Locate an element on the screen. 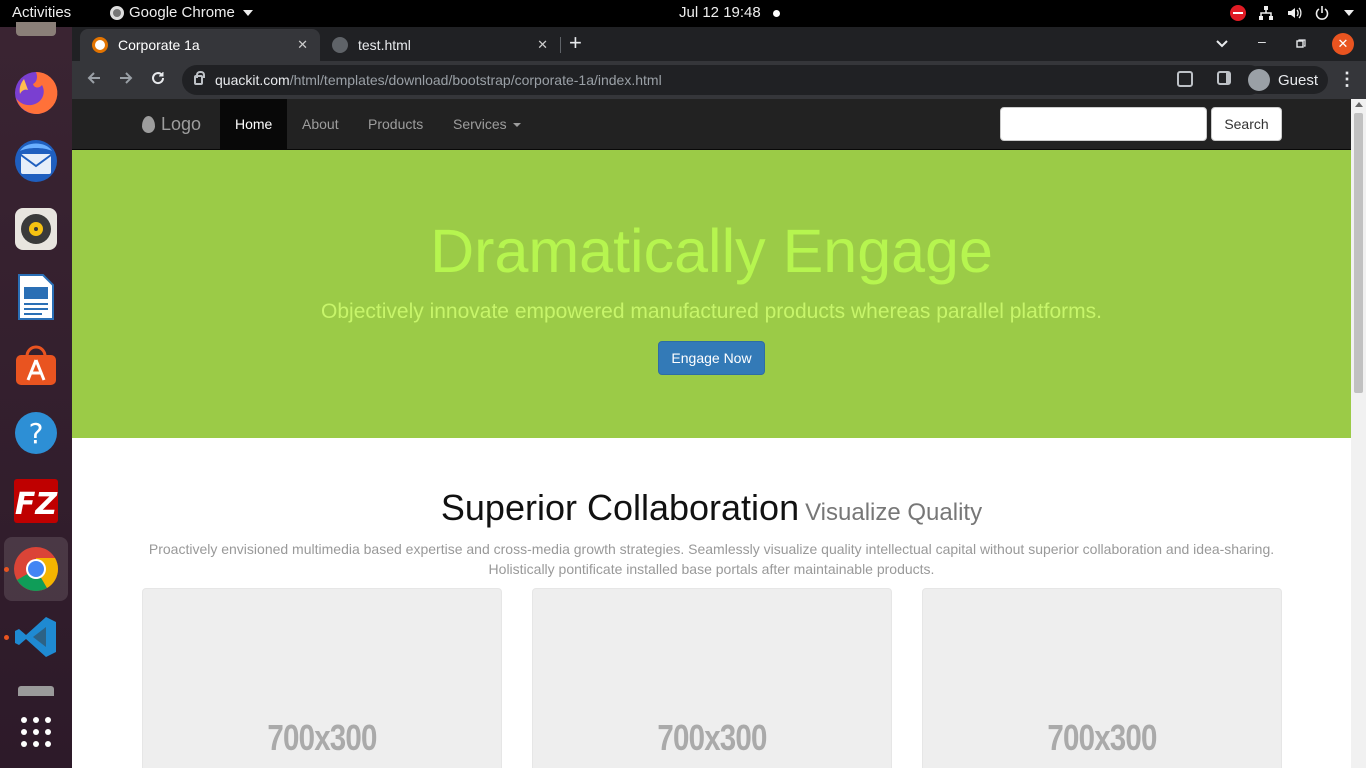 The image size is (1366, 768). close-window-icon: ✕ is located at coordinates (1343, 44).